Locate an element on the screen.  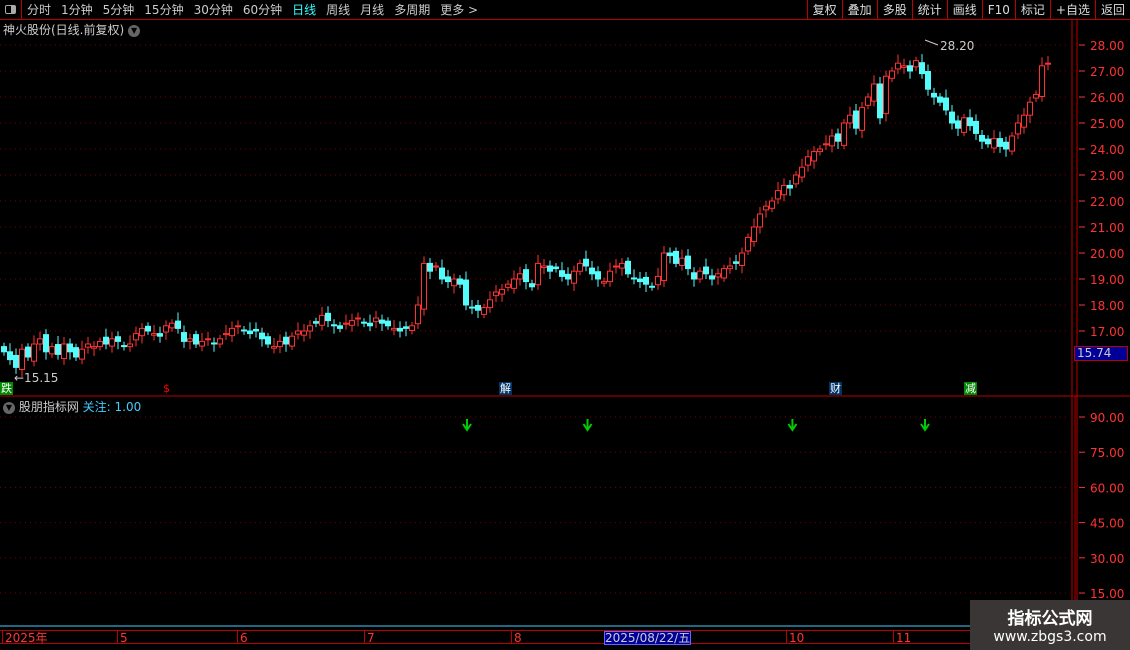
event-marker: 跌 is located at coordinates (6, 388).